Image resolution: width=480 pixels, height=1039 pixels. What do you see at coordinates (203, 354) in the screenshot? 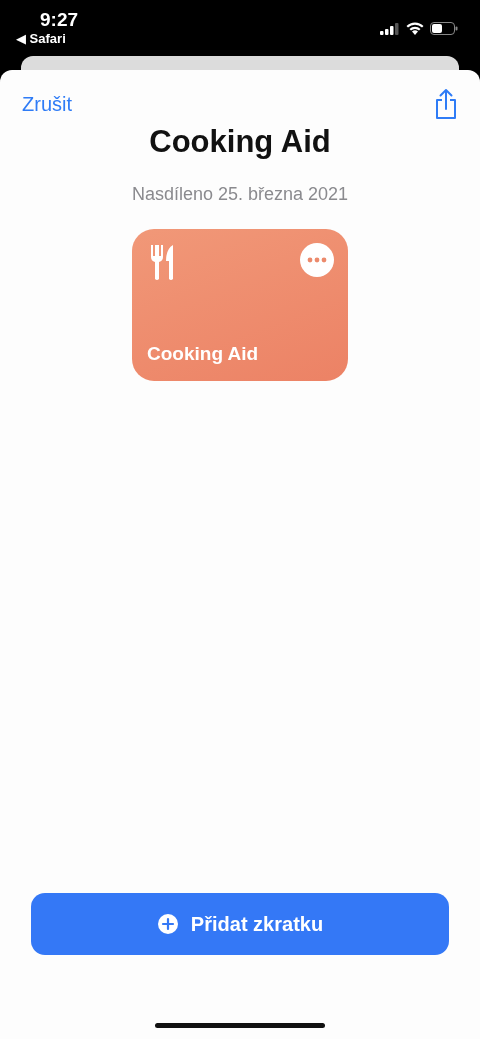
I see `shortcut-name: Cooking Aid` at bounding box center [203, 354].